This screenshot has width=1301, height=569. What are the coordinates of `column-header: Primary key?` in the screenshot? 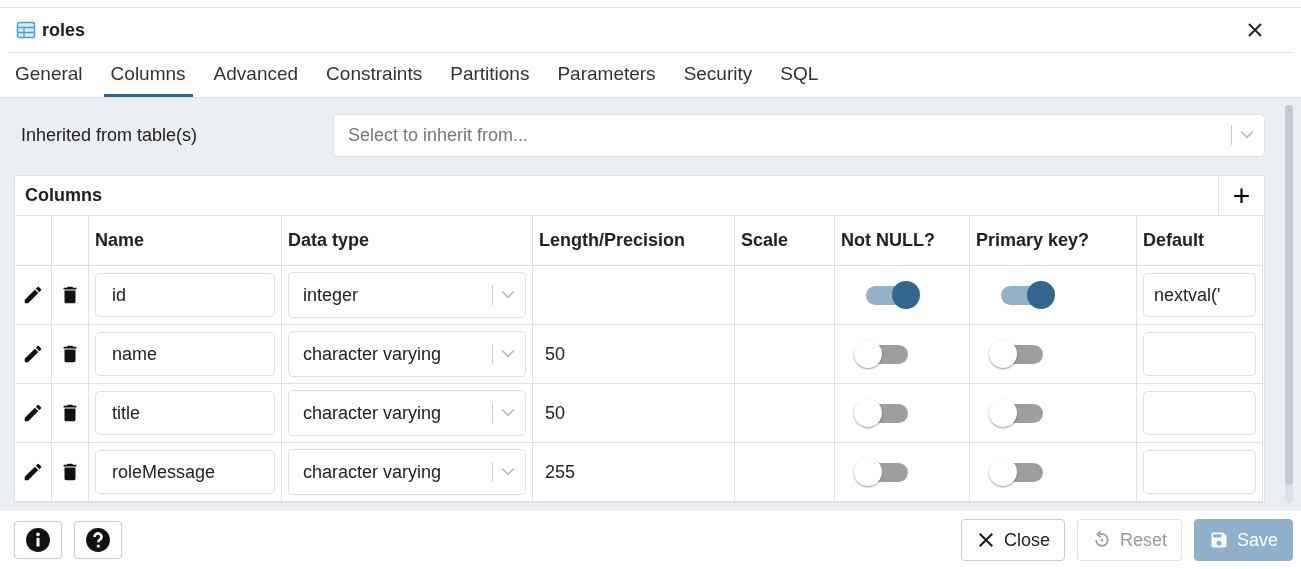 It's located at (1053, 241).